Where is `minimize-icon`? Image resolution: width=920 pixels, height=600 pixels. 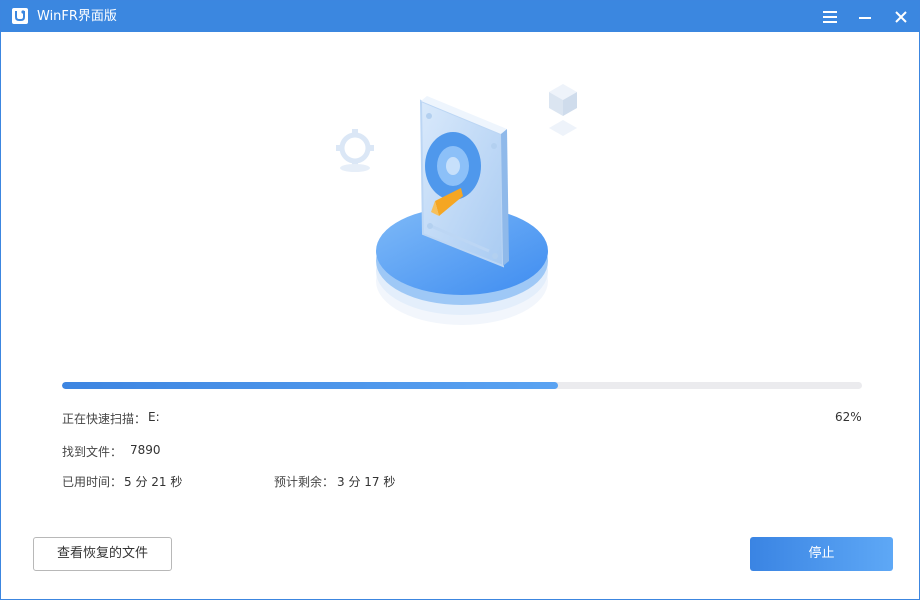
minimize-icon is located at coordinates (865, 16).